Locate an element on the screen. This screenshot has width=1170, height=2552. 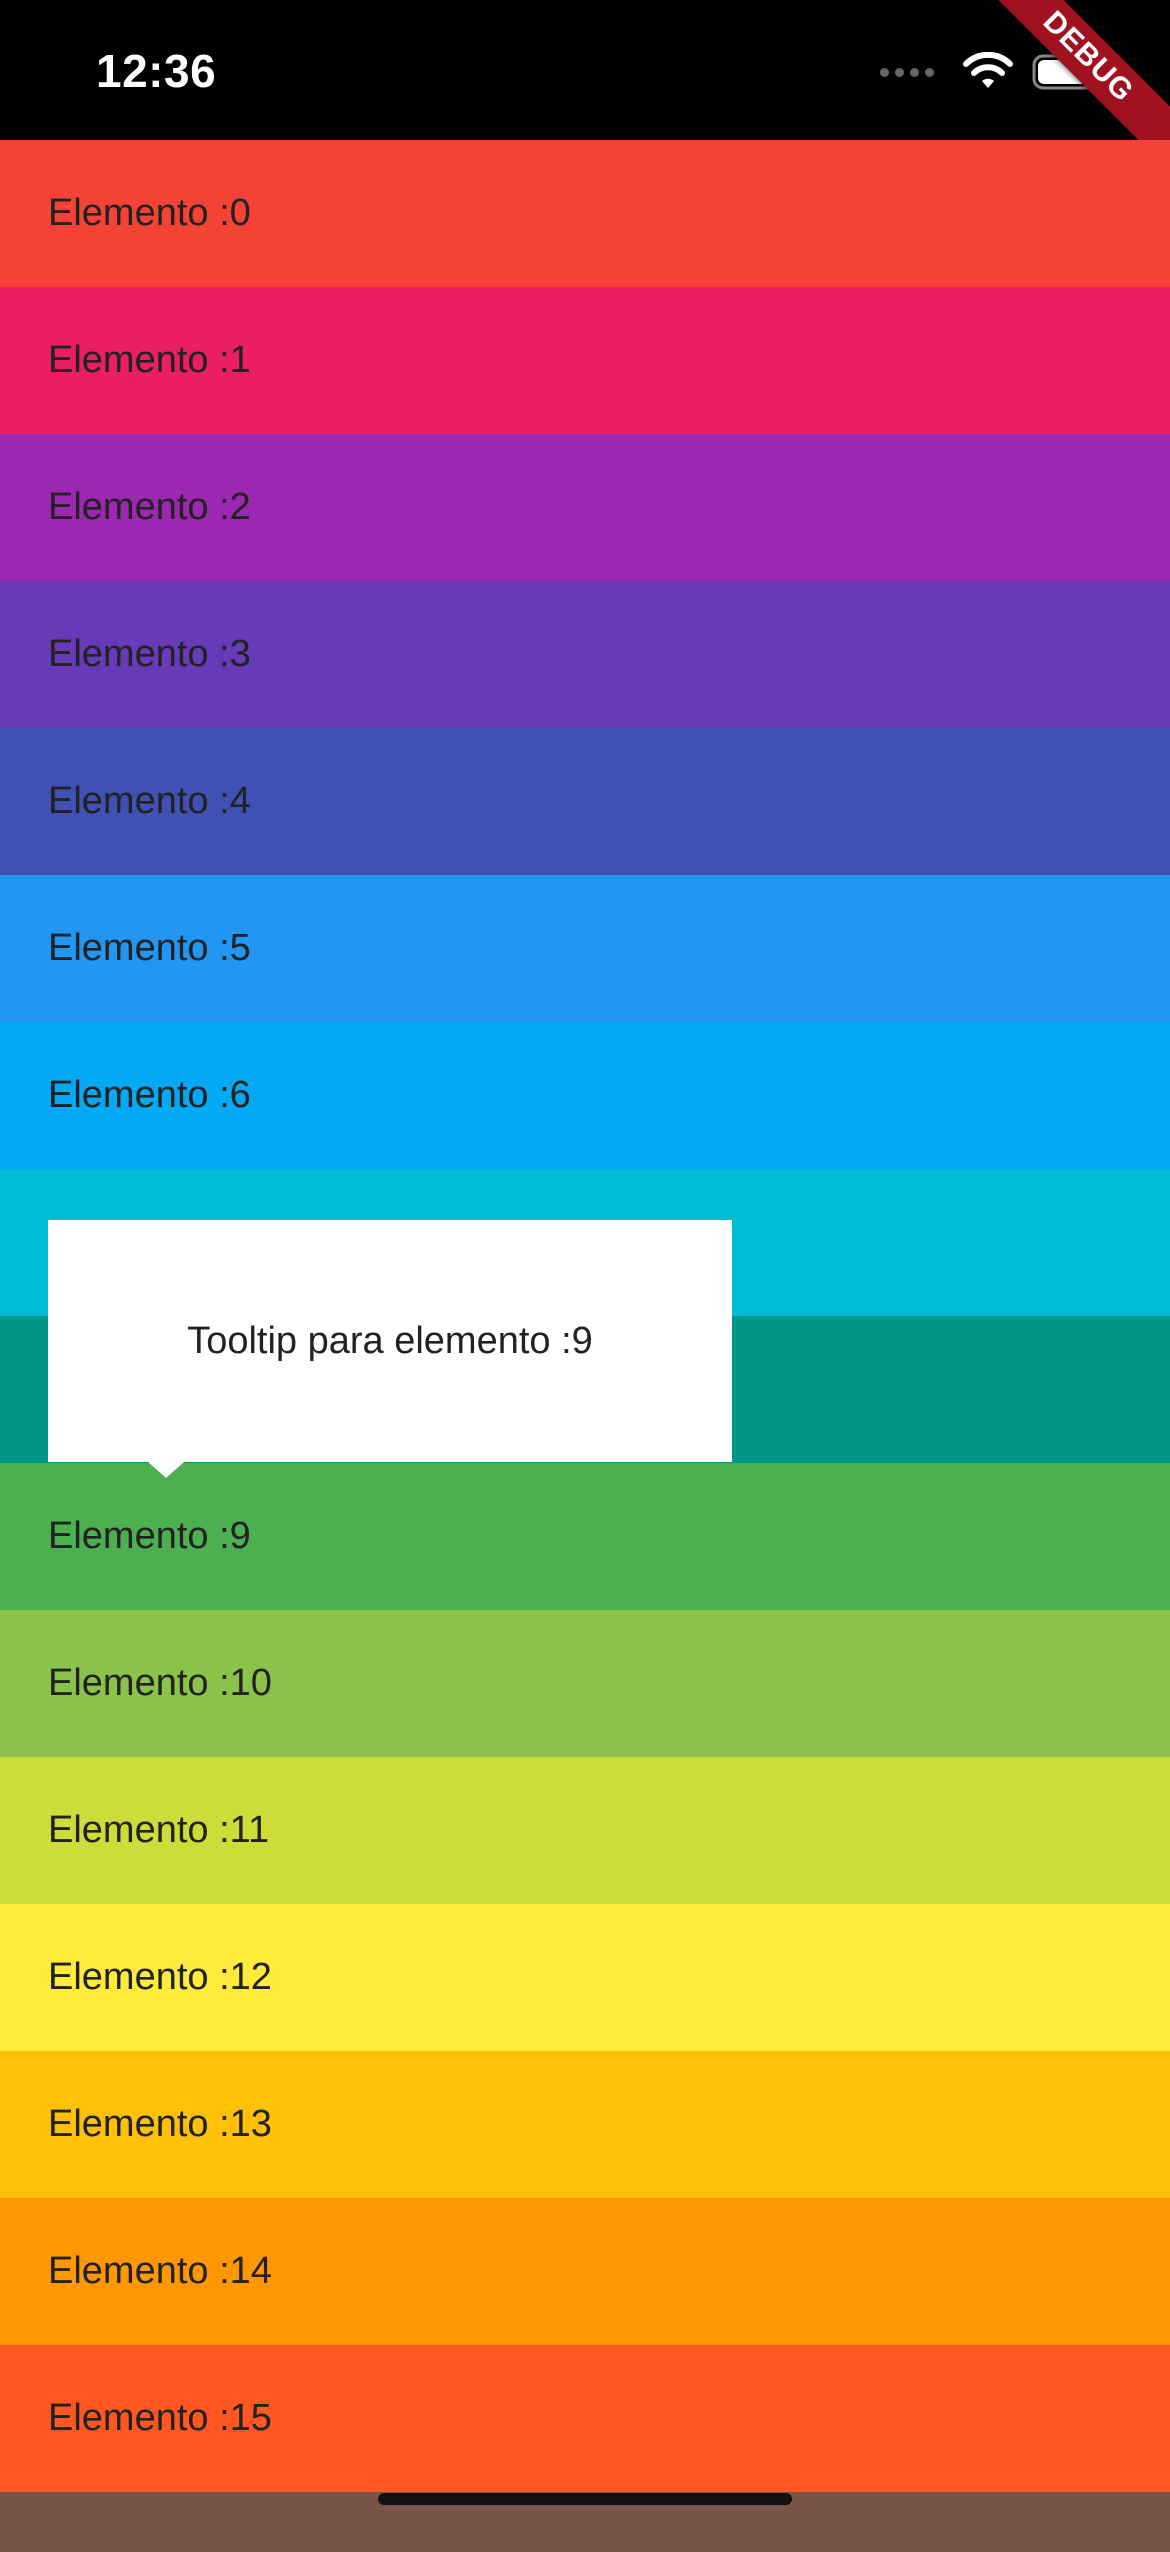
list-item: Elemento :12 is located at coordinates (585, 1977).